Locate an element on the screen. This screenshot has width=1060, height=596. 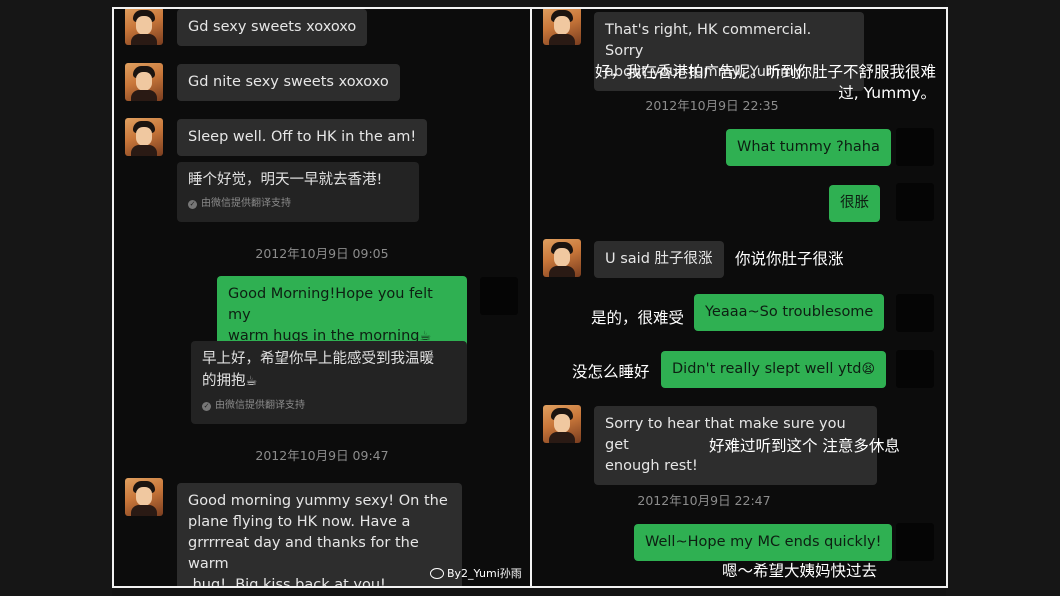
message-bubble-sent: Well~Hope my MC ends quickly! is located at coordinates (763, 542).